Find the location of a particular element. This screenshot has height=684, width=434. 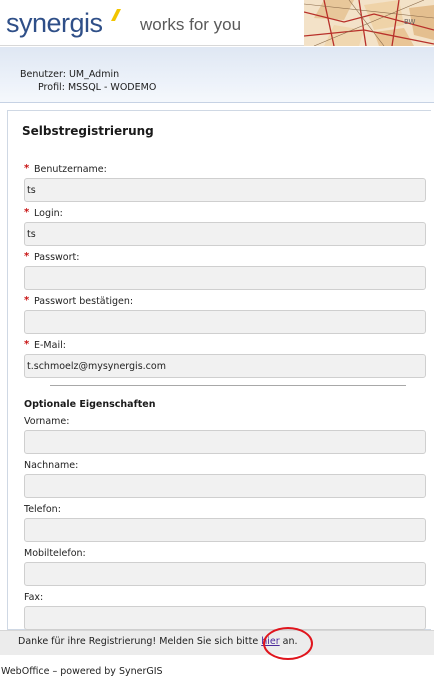

fax-label: Fax: is located at coordinates (34, 597).